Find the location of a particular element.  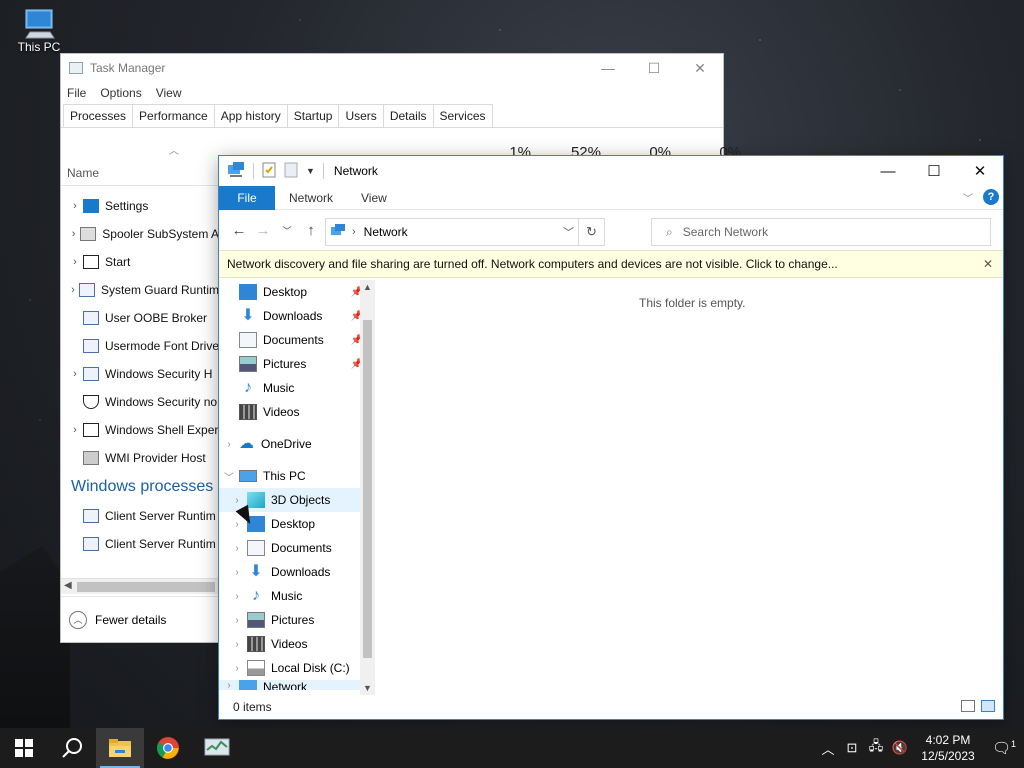

nav-item-onedrive: › ☁ OneDrive is located at coordinates (297, 444).